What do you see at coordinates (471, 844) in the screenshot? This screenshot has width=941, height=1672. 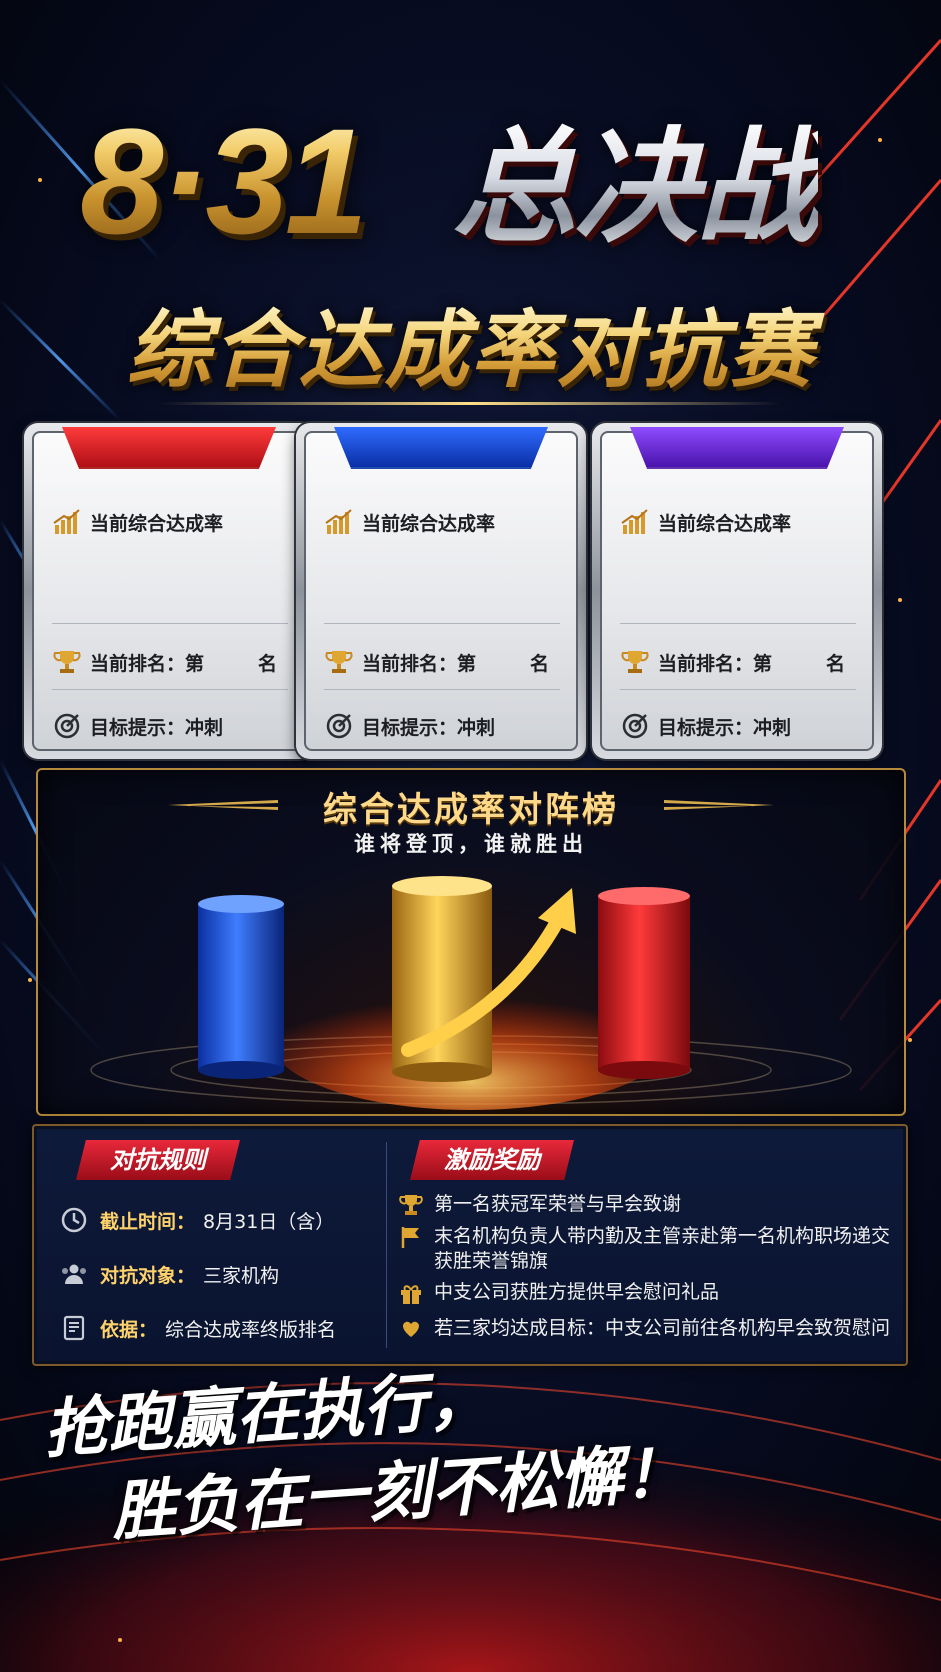 I see `board-subtitle: 谁将登顶，谁就胜出` at bounding box center [471, 844].